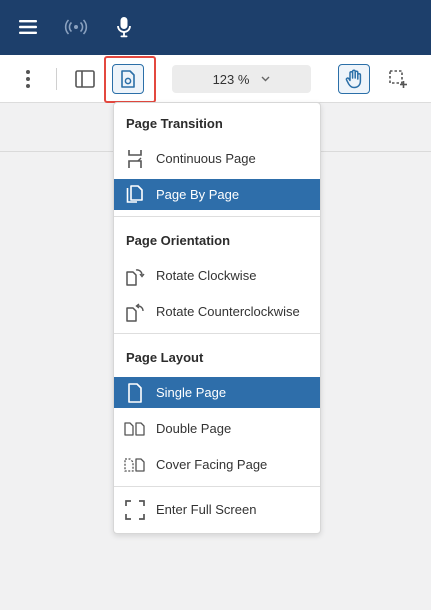 The width and height of the screenshot is (431, 610). Describe the element at coordinates (85, 79) in the screenshot. I see `sidebar-toggle-icon` at that location.